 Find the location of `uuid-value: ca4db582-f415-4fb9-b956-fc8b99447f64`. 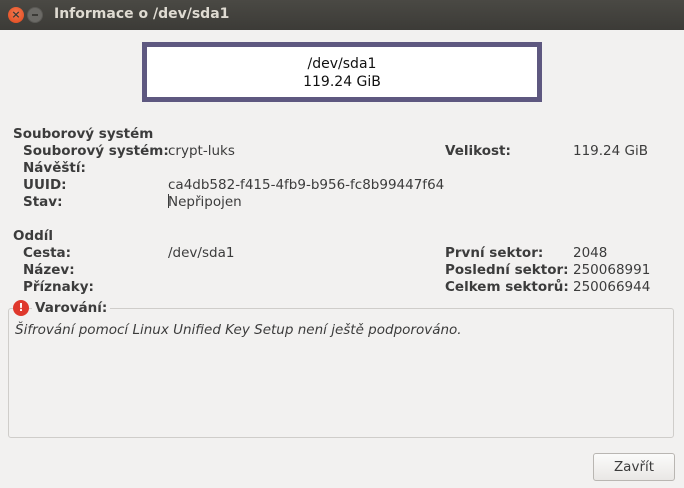

uuid-value: ca4db582-f415-4fb9-b956-fc8b99447f64 is located at coordinates (306, 185).